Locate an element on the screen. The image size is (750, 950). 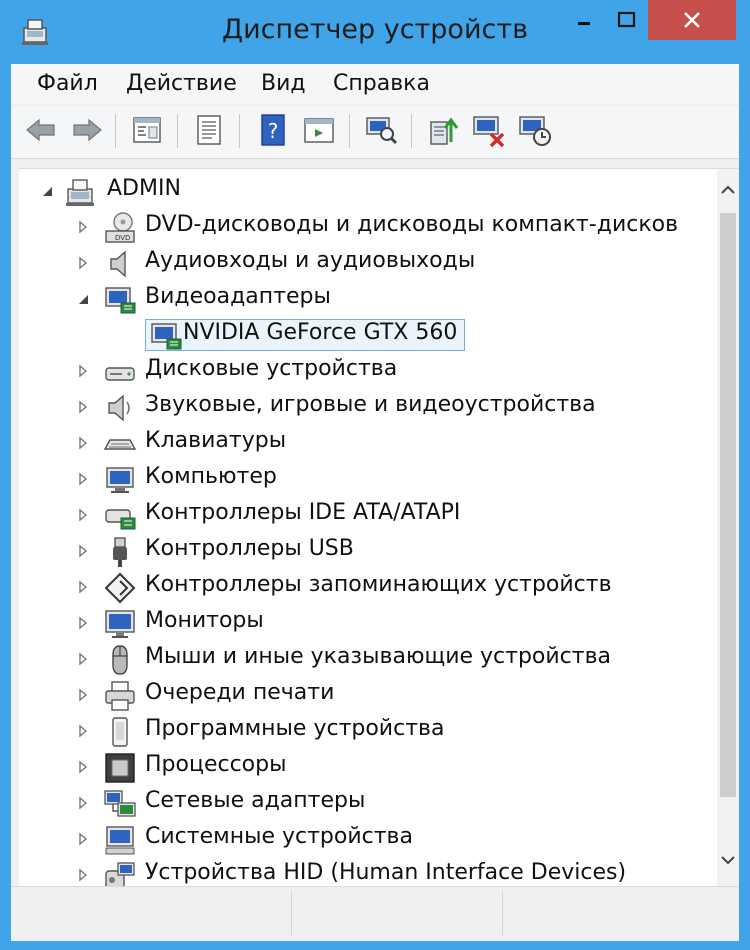
menu-file: Файл is located at coordinates (67, 83).